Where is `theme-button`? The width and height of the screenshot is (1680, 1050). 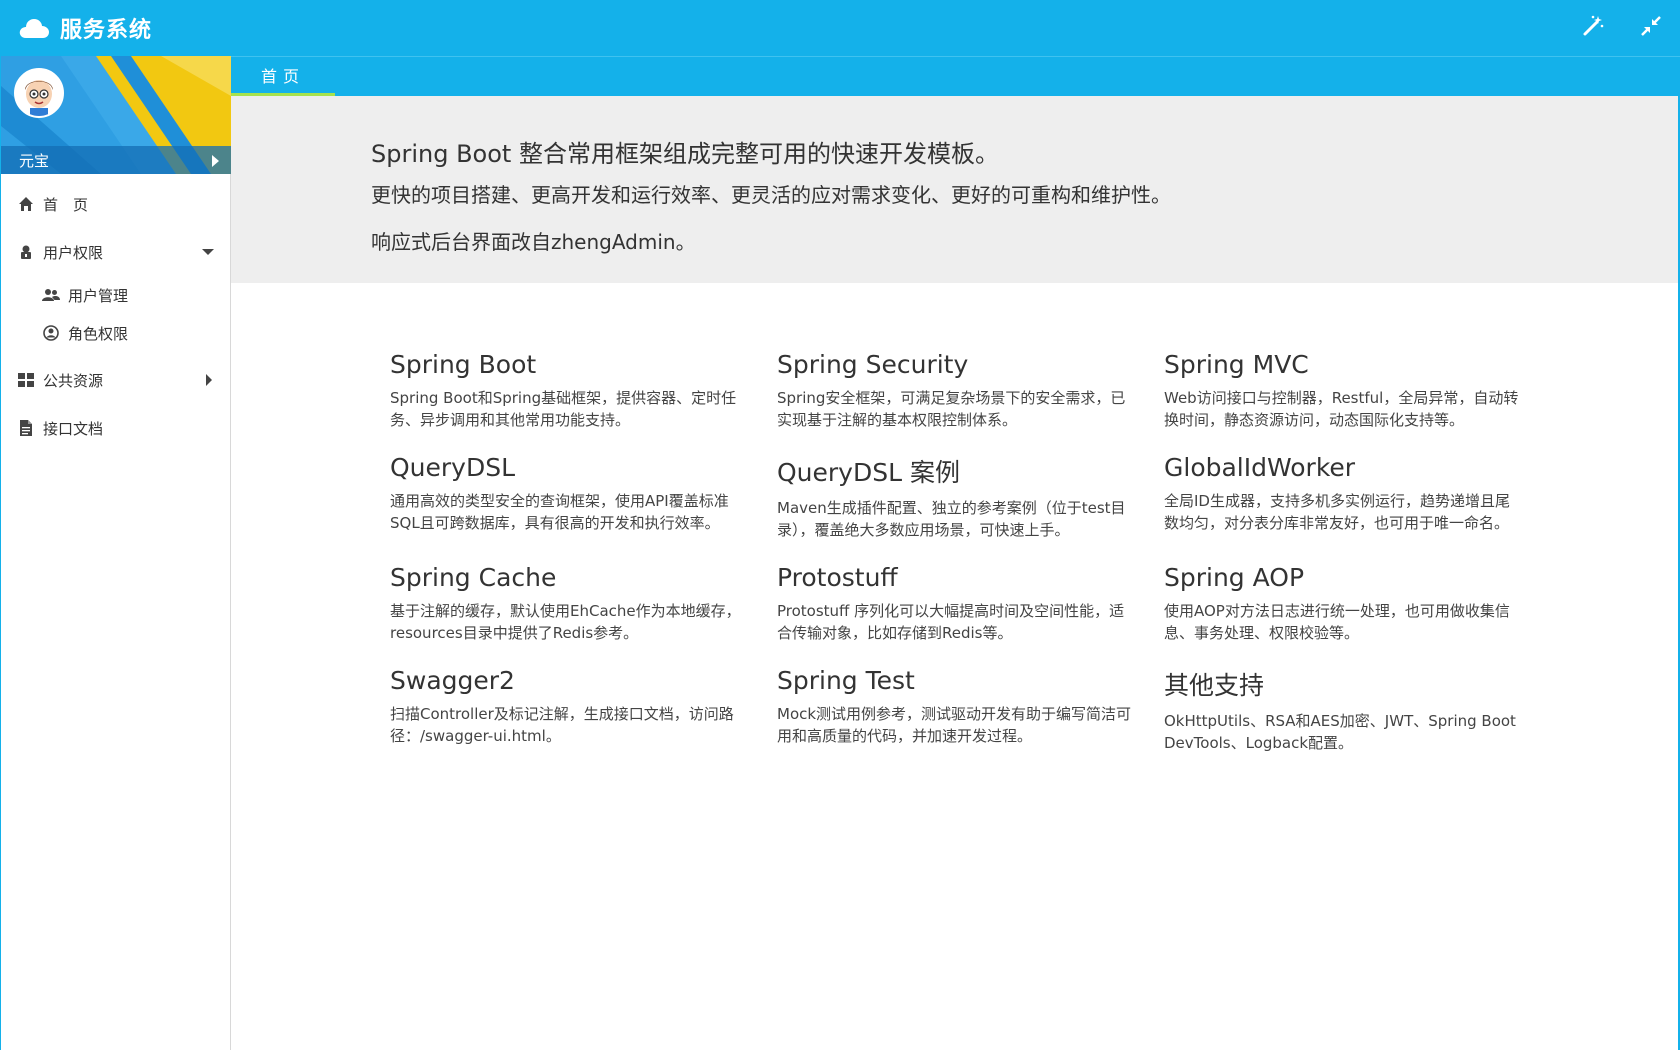
theme-button is located at coordinates (1593, 28).